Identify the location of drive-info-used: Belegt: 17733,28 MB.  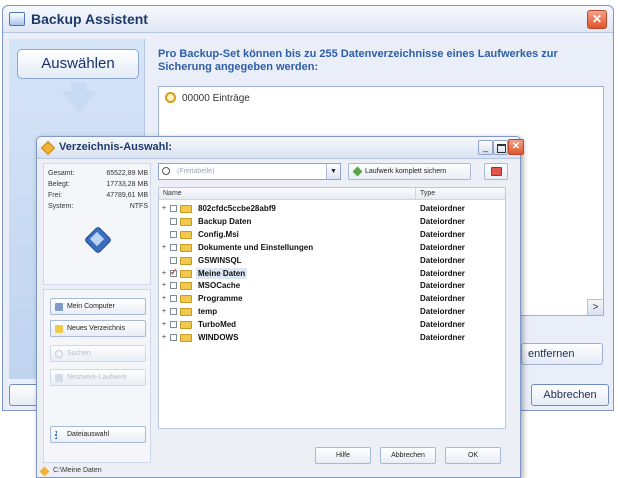
(98, 184).